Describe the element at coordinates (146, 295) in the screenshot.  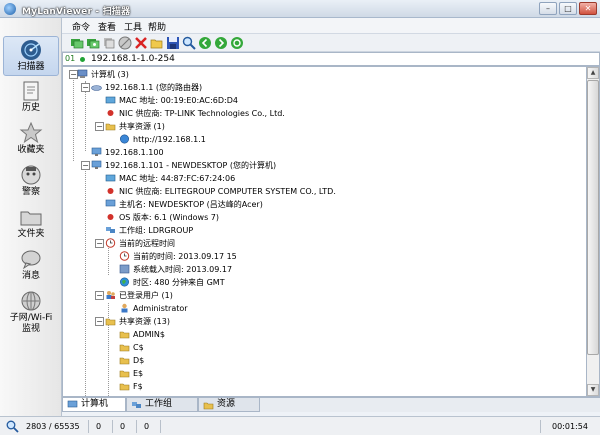
I see `tree-node-label: 已登录用户 (1)` at that location.